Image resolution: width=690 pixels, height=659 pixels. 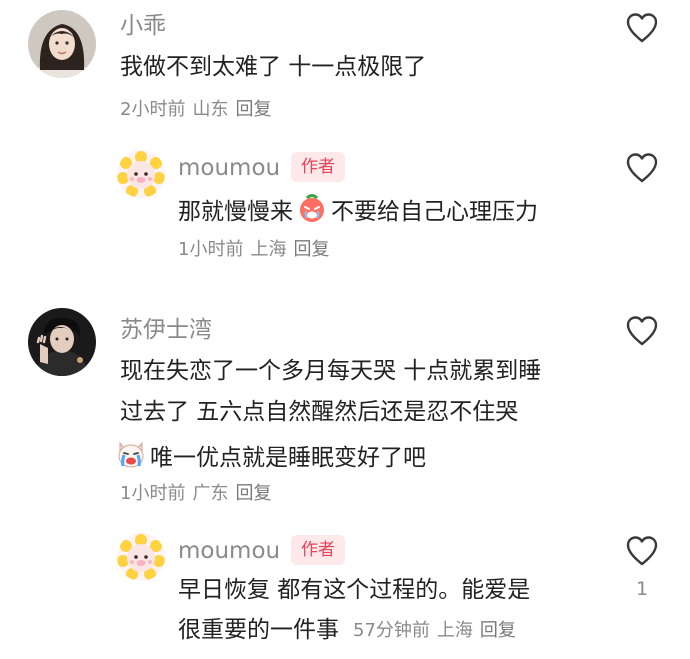 I want to click on comment-meta: 57分钟前 上海 回复, so click(x=438, y=630).